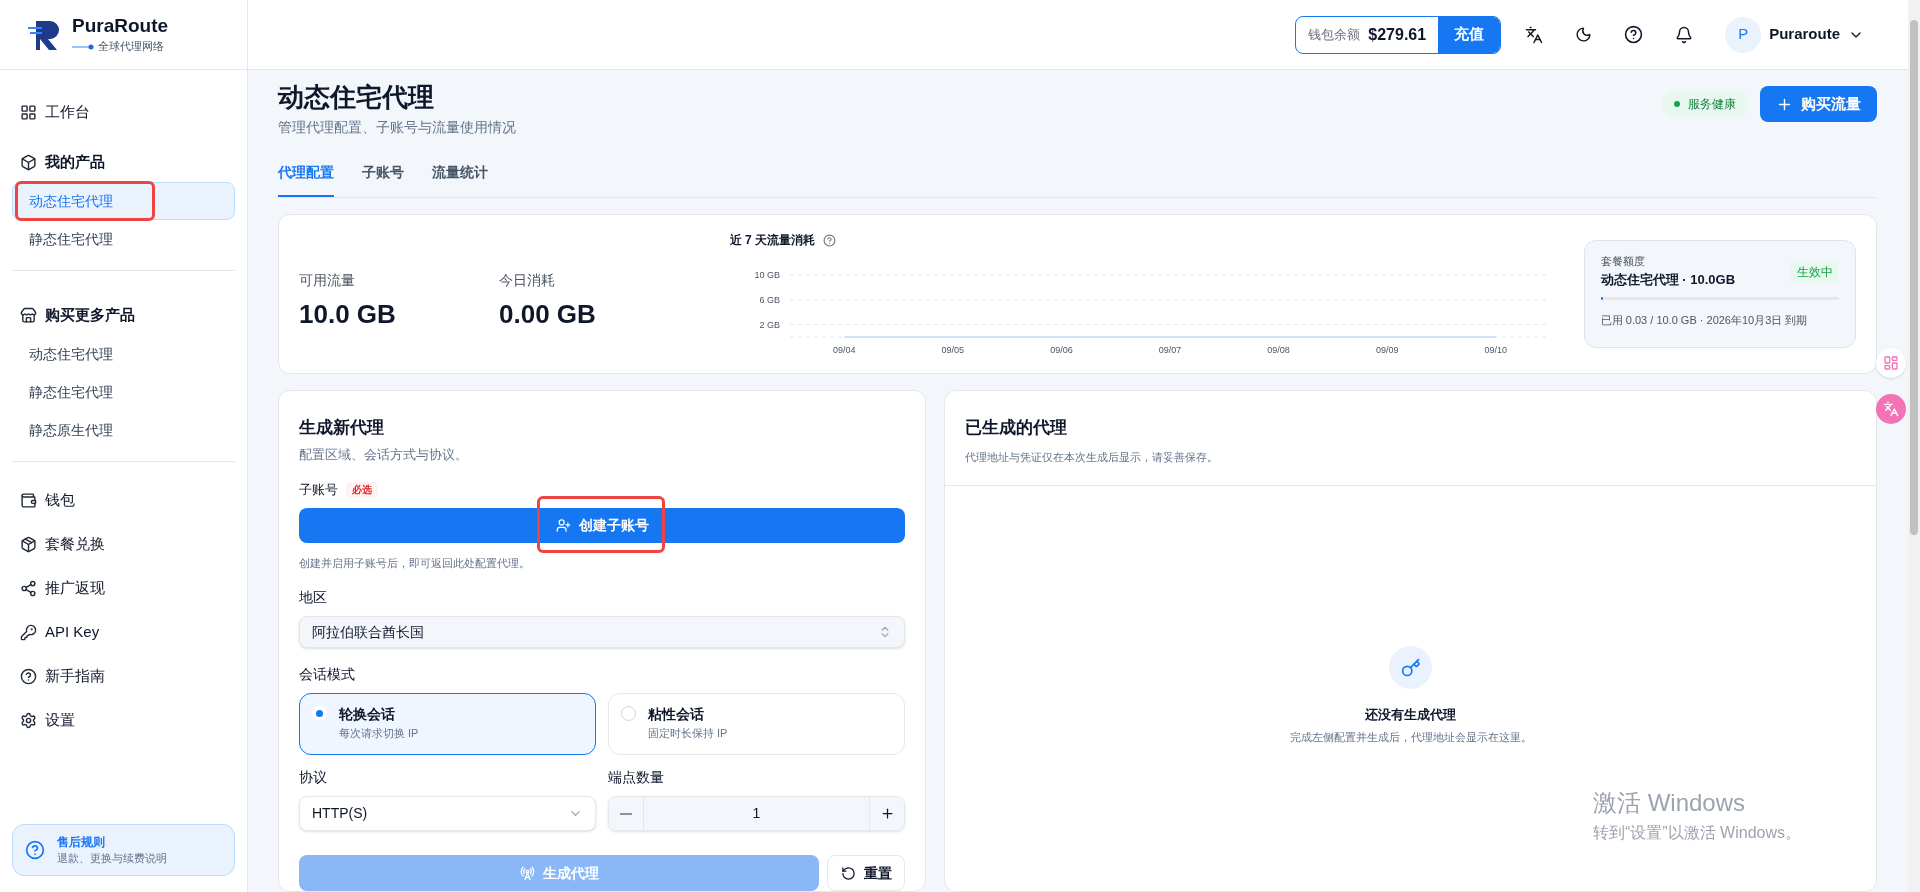 The image size is (1920, 892). I want to click on card-subtitle: 代理地址与凭证仅在本次生成后显示，请妥善保存。, so click(1092, 457).